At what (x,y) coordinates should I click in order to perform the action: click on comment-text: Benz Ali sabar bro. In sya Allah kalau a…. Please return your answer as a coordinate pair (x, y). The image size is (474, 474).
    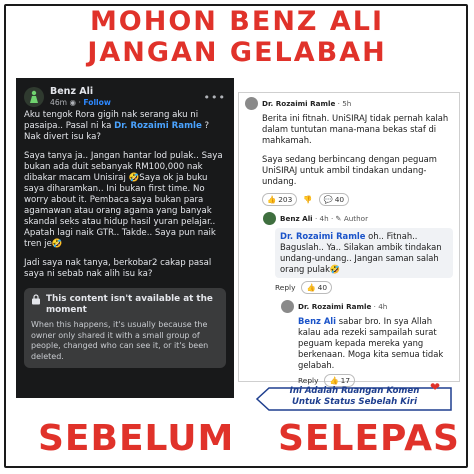
    Looking at the image, I should click on (375, 343).